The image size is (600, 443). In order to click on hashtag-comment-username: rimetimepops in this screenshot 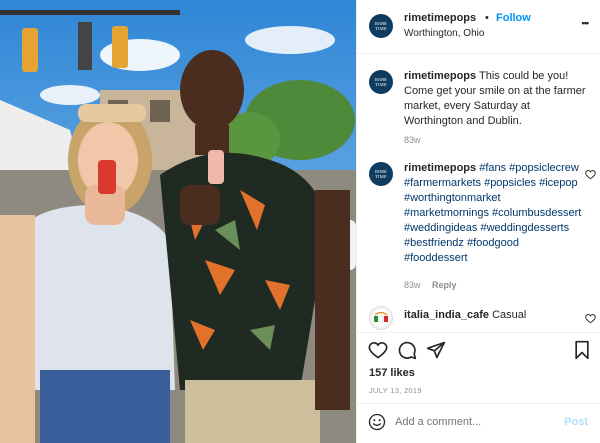, I will do `click(440, 168)`.